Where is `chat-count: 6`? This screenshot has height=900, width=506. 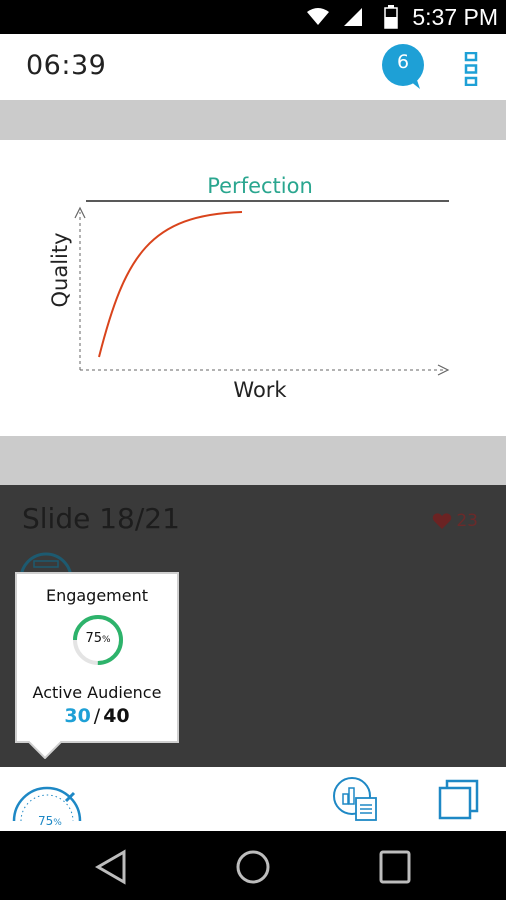
chat-count: 6 is located at coordinates (403, 62).